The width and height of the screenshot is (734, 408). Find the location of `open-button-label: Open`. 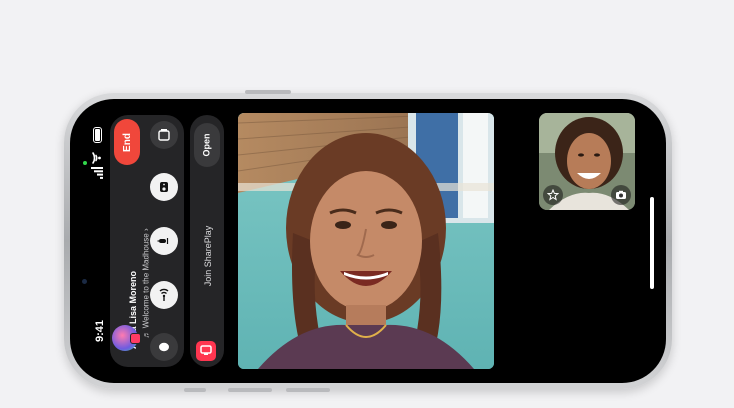

open-button-label: Open is located at coordinates (206, 145).